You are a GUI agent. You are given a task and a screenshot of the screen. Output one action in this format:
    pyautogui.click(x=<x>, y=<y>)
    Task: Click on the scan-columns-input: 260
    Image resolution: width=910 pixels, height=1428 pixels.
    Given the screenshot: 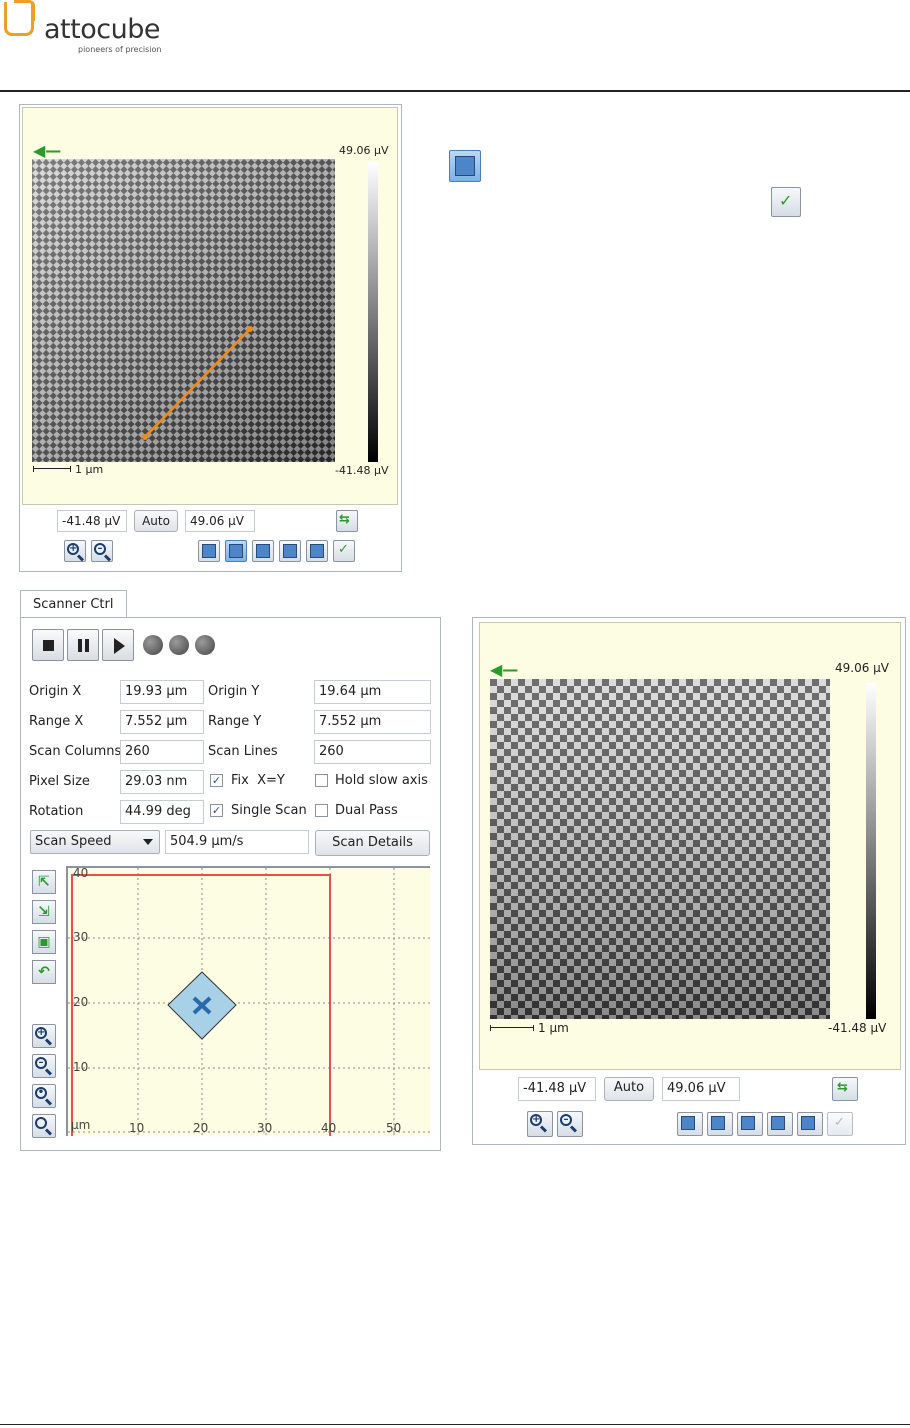 What is the action you would take?
    pyautogui.click(x=162, y=752)
    